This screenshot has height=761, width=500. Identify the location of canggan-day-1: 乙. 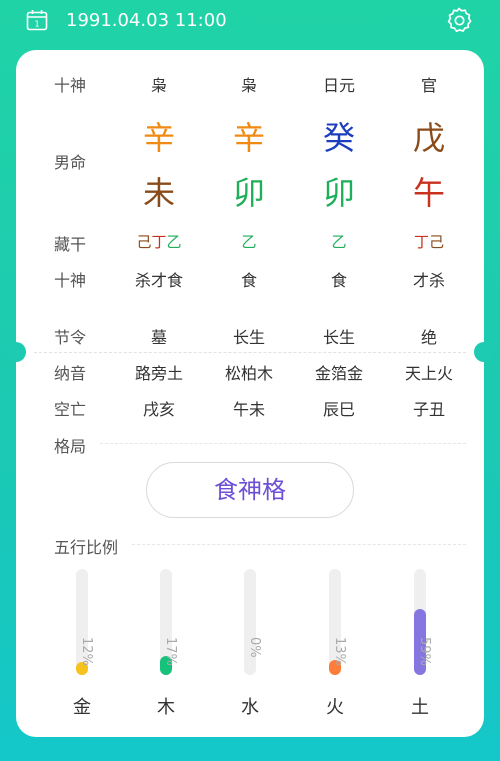
(339, 242).